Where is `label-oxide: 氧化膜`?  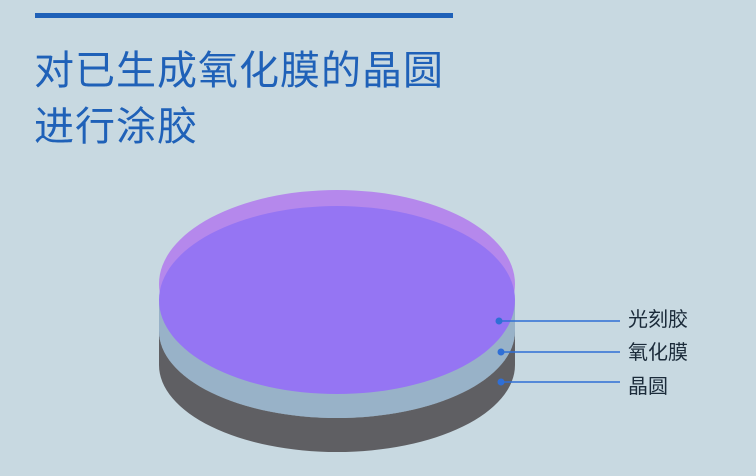
label-oxide: 氧化膜 is located at coordinates (658, 352).